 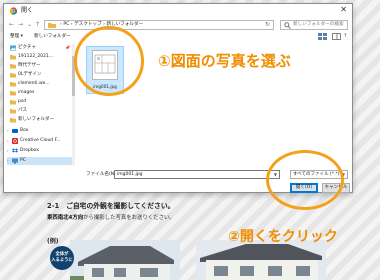 What do you see at coordinates (27, 47) in the screenshot?
I see `sidebar-item-label: ピクチャ` at bounding box center [27, 47].